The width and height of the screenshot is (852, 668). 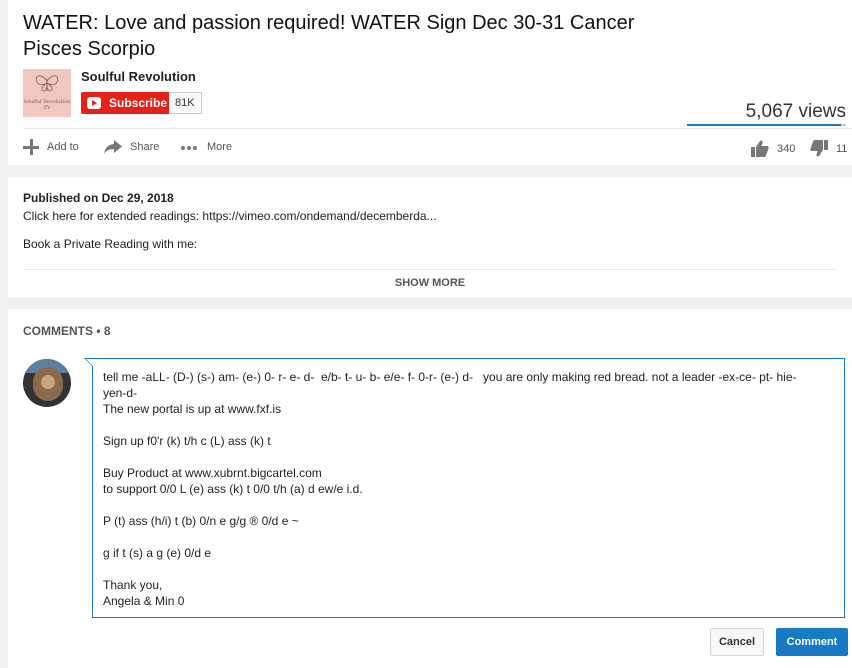 I want to click on like-ratio-bar, so click(x=766, y=125).